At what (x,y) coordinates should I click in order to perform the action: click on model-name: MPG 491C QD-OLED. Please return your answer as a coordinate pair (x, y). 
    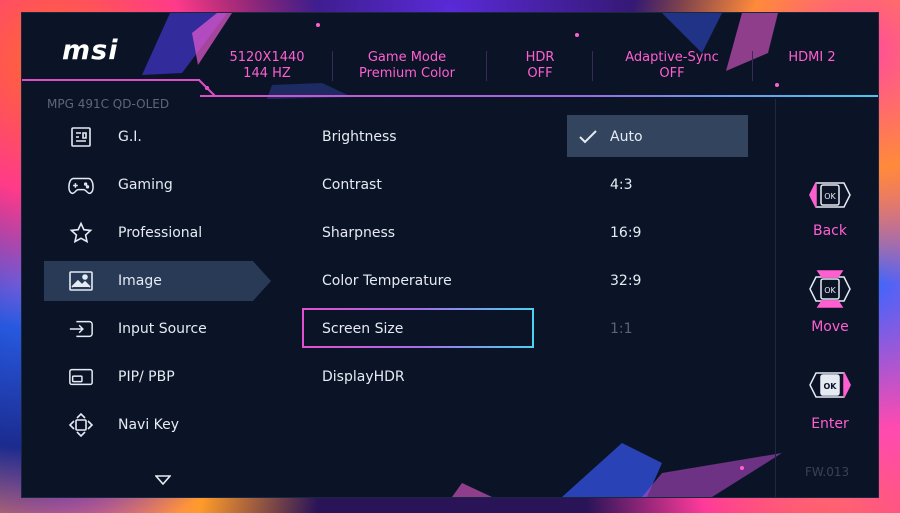
    Looking at the image, I should click on (108, 104).